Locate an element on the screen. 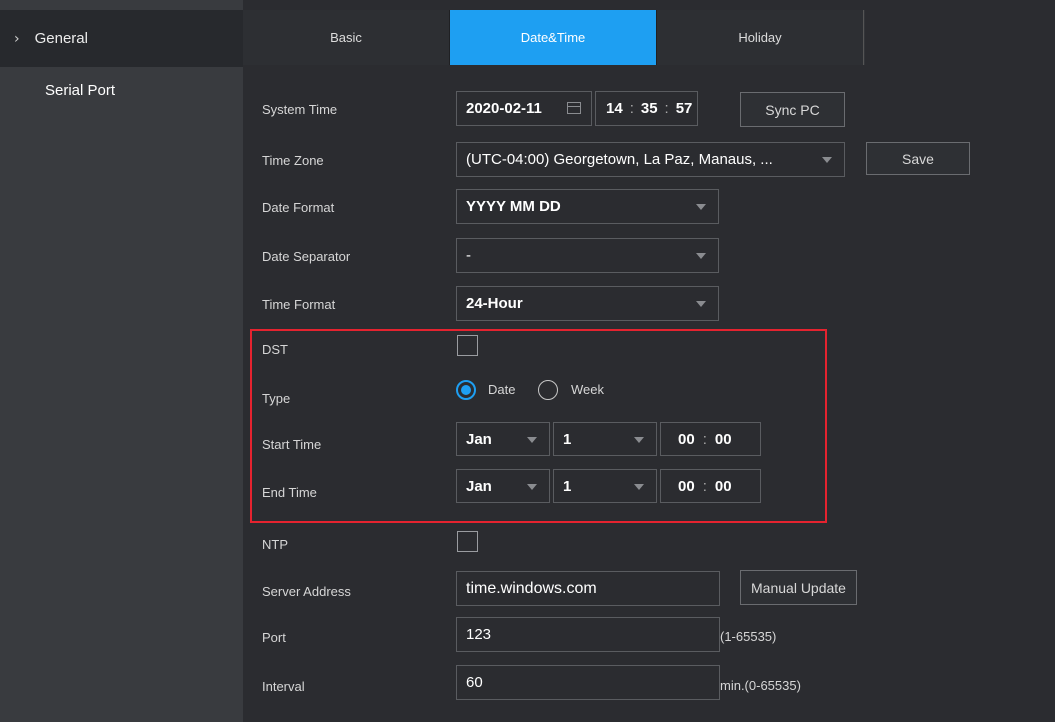 The image size is (1055, 722). date-separator-label: Date Separator is located at coordinates (306, 256).